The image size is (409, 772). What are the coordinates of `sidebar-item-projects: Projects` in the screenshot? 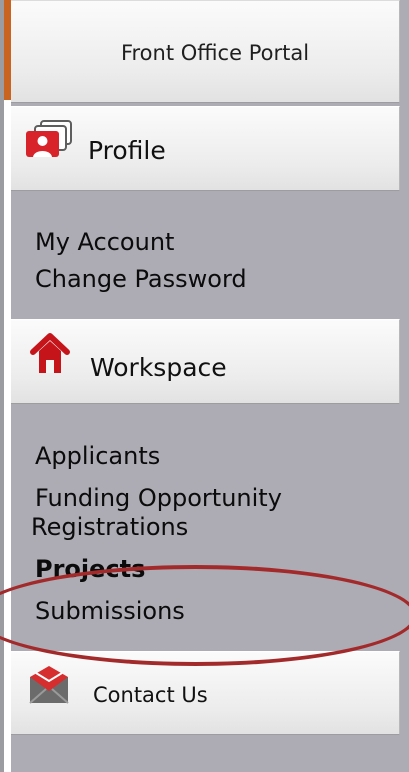 It's located at (90, 569).